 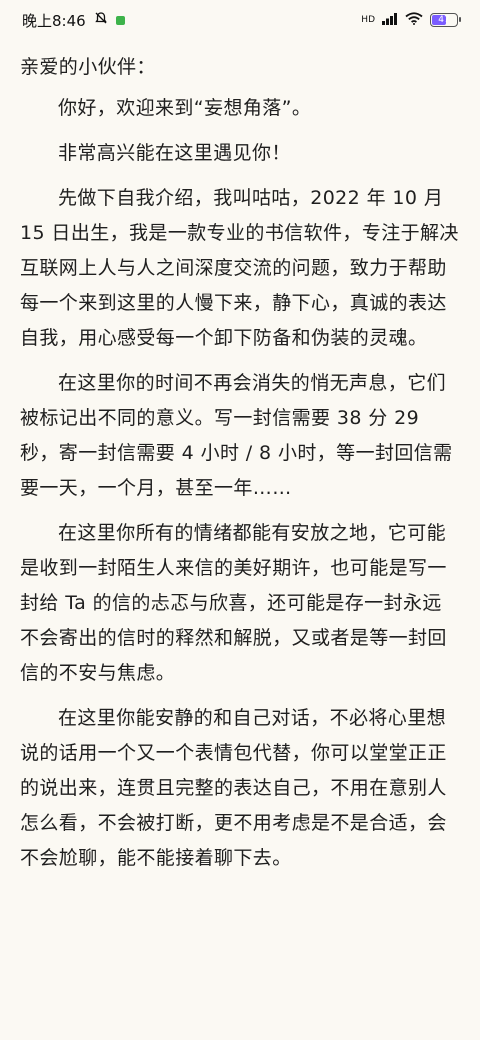 I want to click on battery-level: 47, so click(x=444, y=20).